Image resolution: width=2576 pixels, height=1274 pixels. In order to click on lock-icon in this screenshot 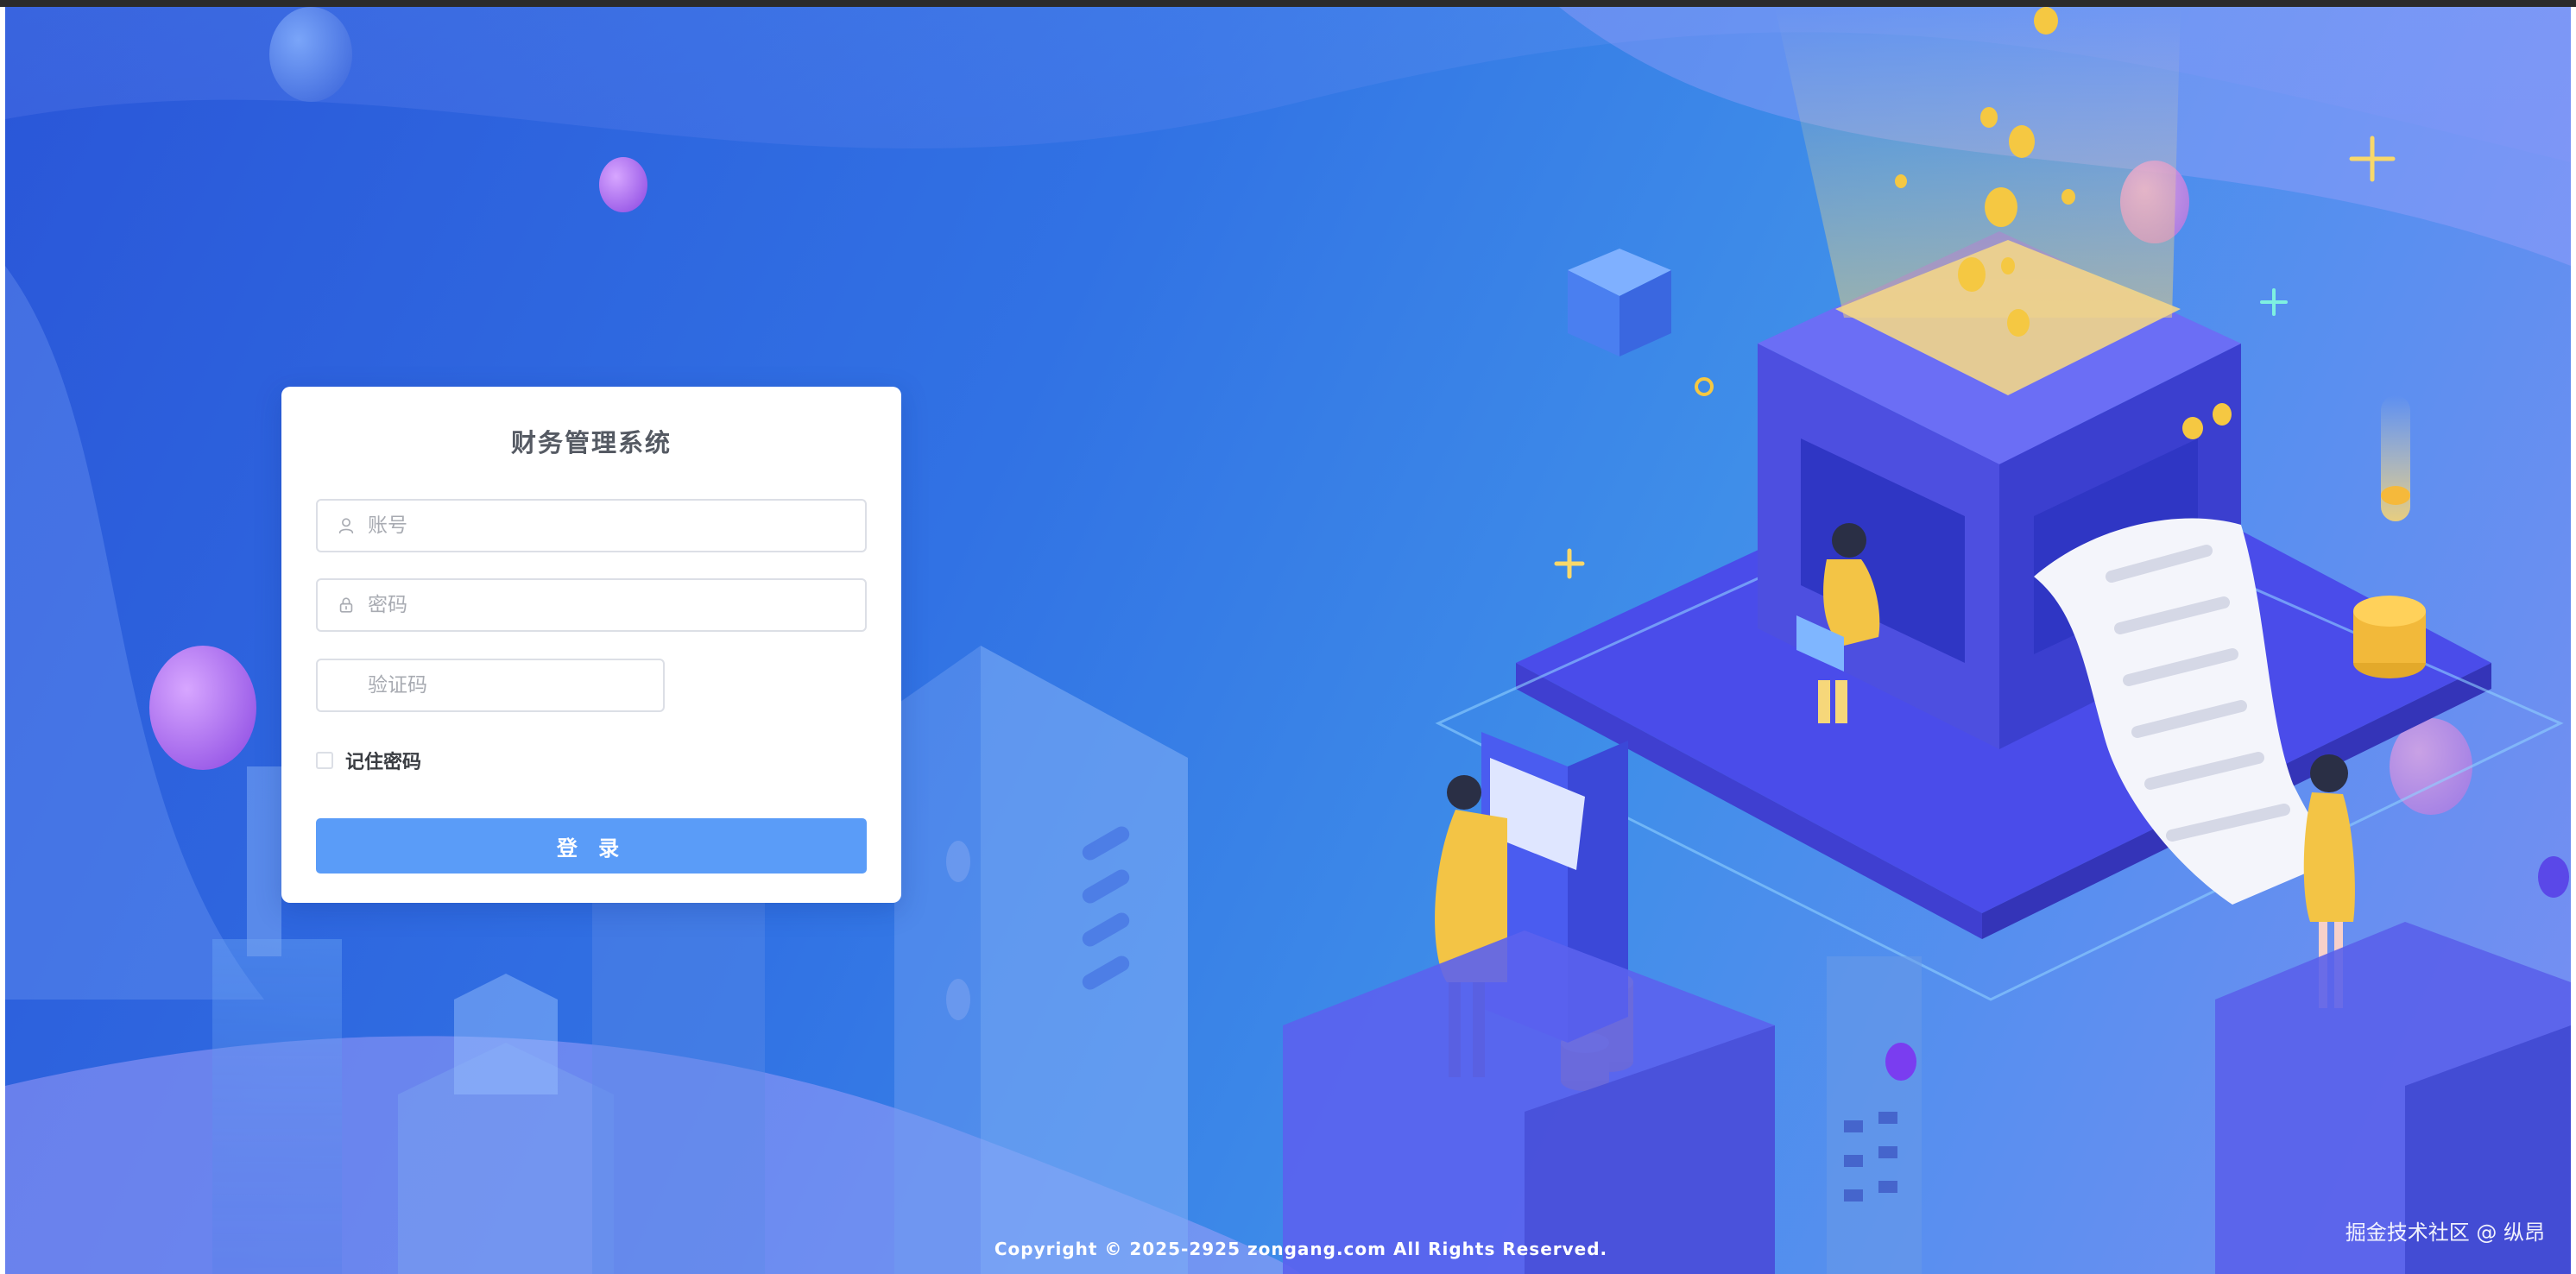, I will do `click(346, 605)`.